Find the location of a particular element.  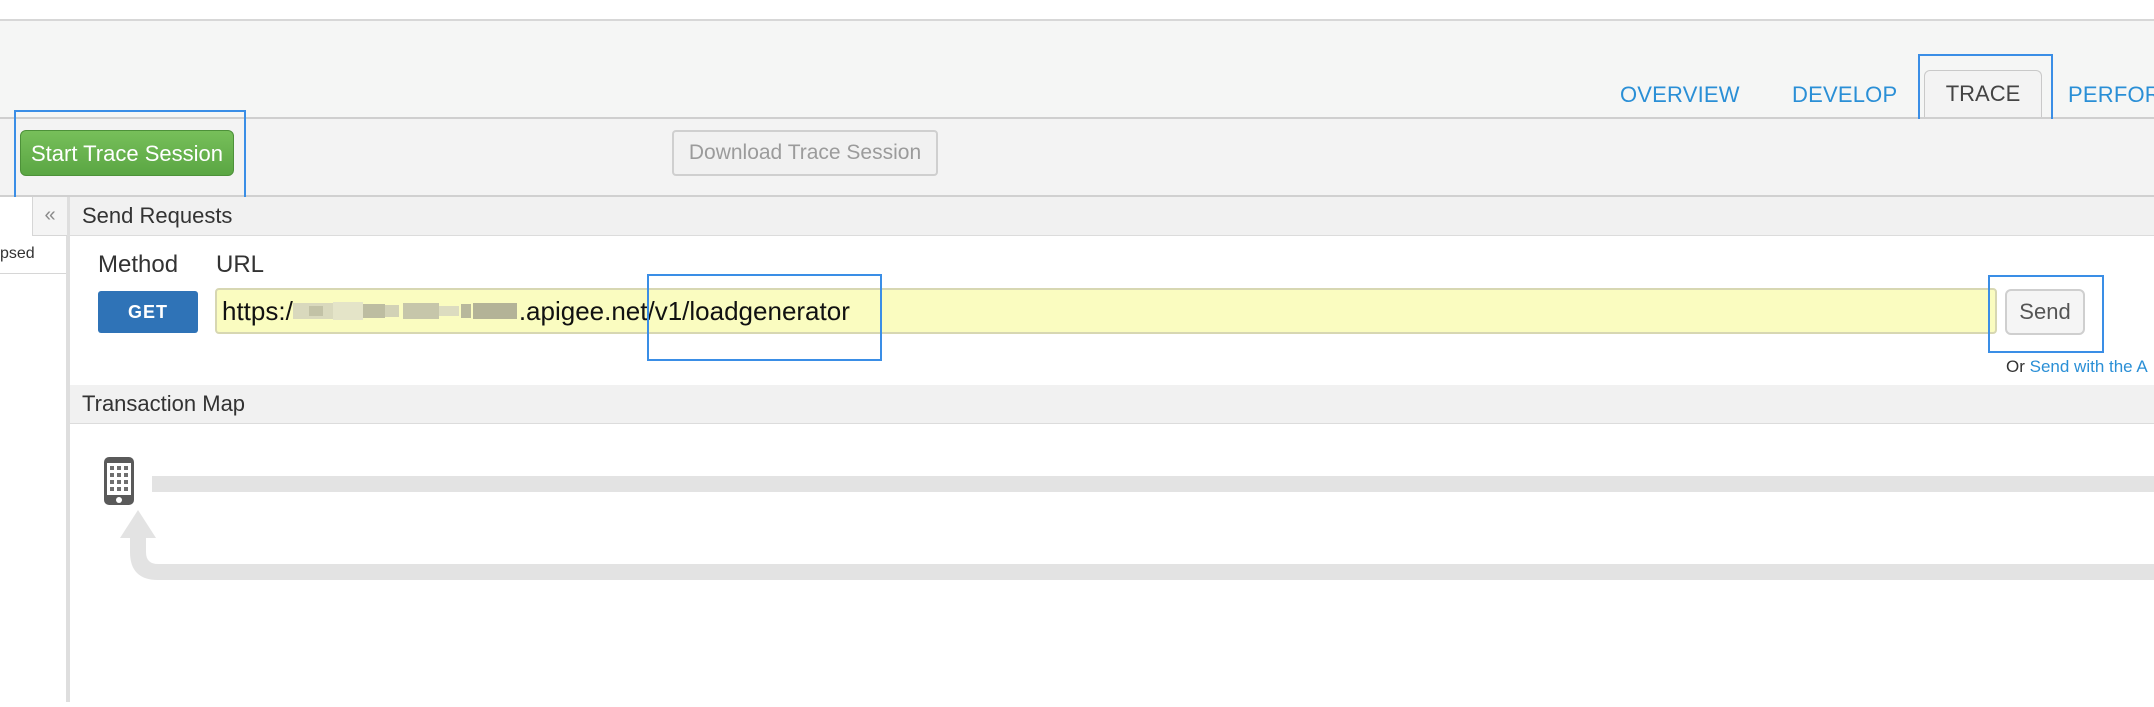

left-panel-label: psed is located at coordinates (33, 254).